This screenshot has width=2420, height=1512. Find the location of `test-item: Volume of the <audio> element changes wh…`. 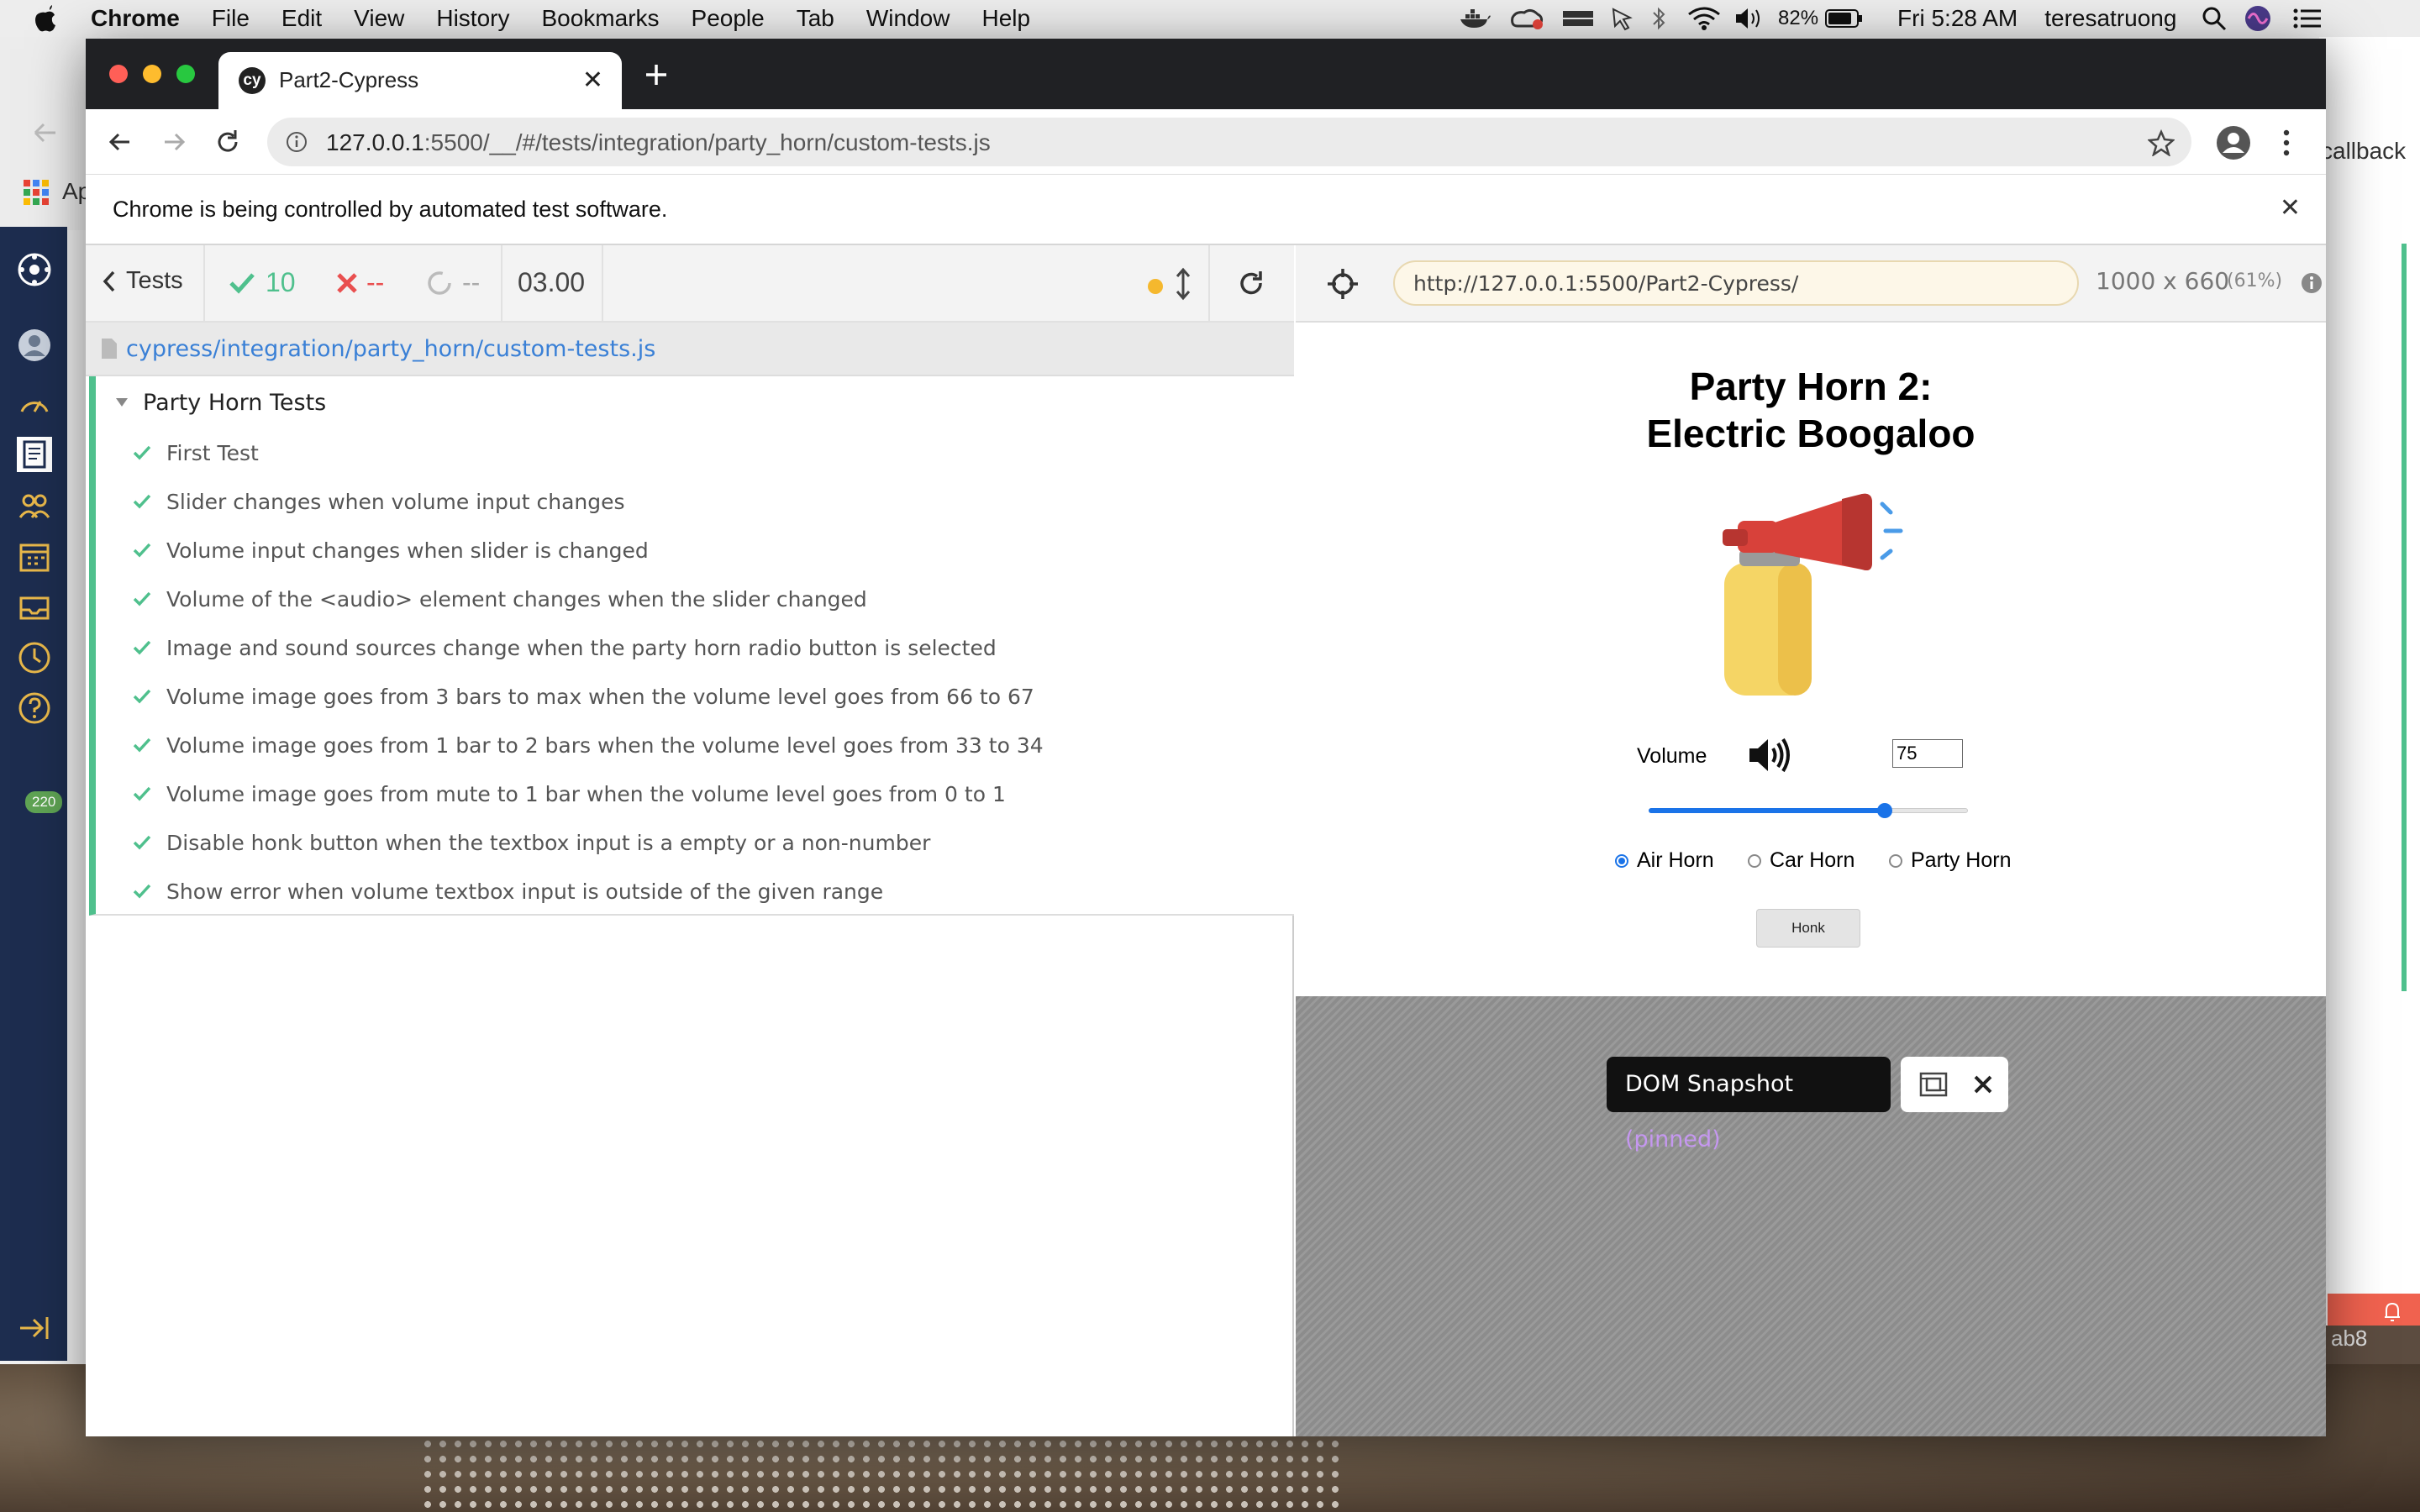

test-item: Volume of the <audio> element changes wh… is located at coordinates (500, 599).